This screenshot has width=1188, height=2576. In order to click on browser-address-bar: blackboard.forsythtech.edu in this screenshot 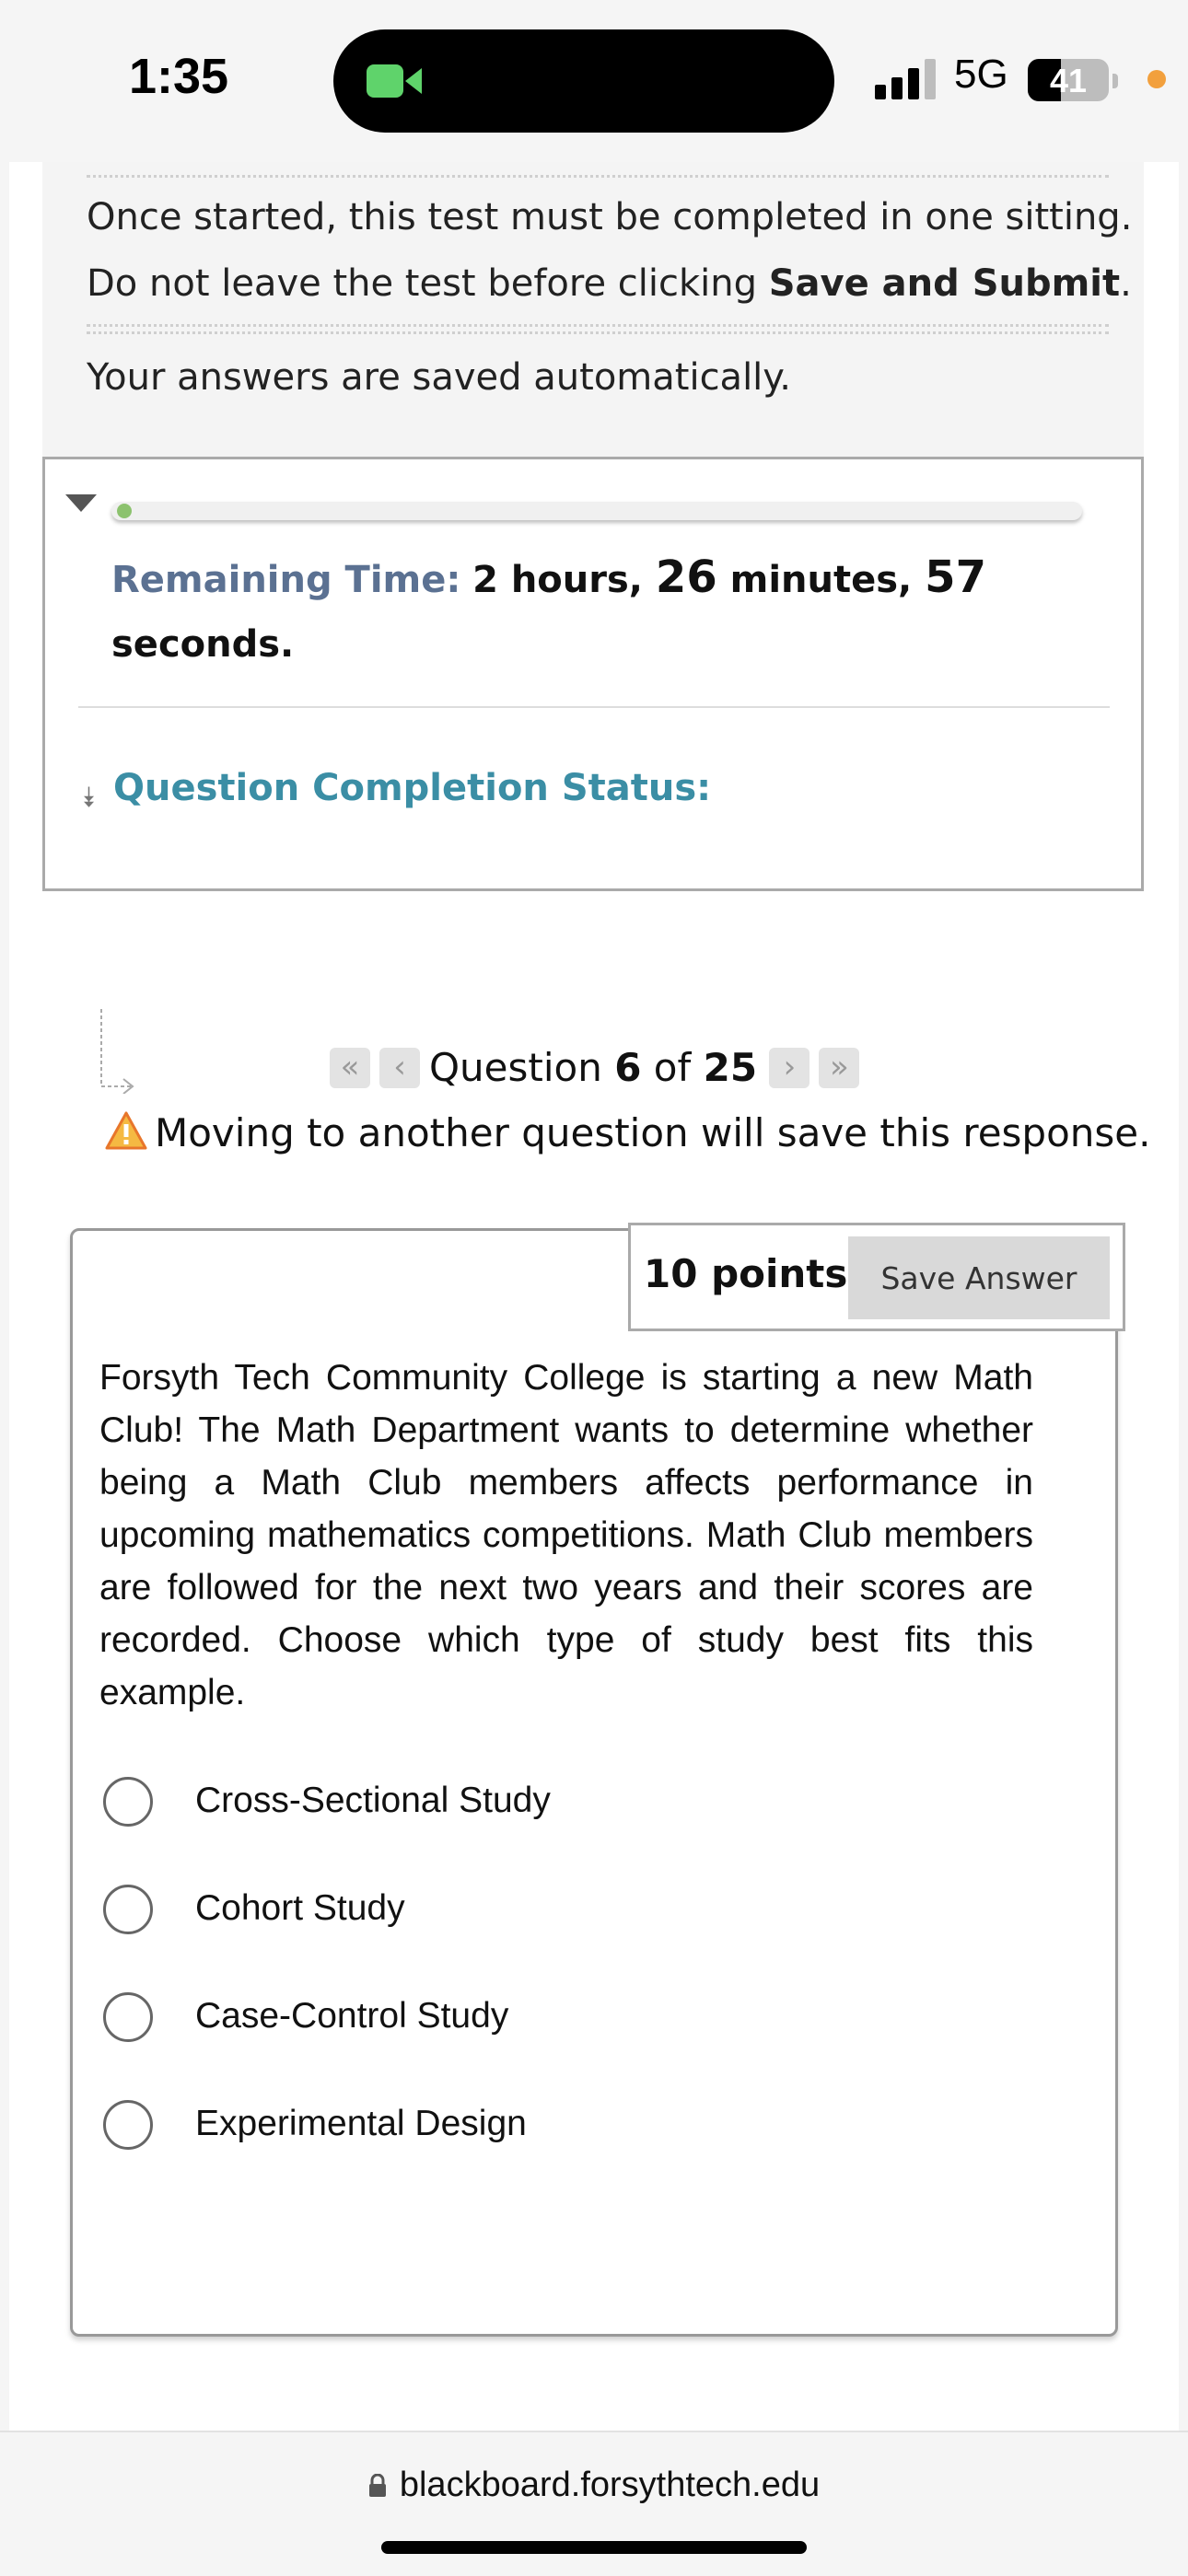, I will do `click(594, 2503)`.